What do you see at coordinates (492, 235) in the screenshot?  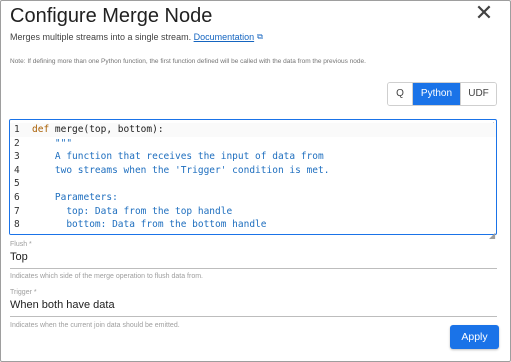 I see `resize-handle-icon: ◢` at bounding box center [492, 235].